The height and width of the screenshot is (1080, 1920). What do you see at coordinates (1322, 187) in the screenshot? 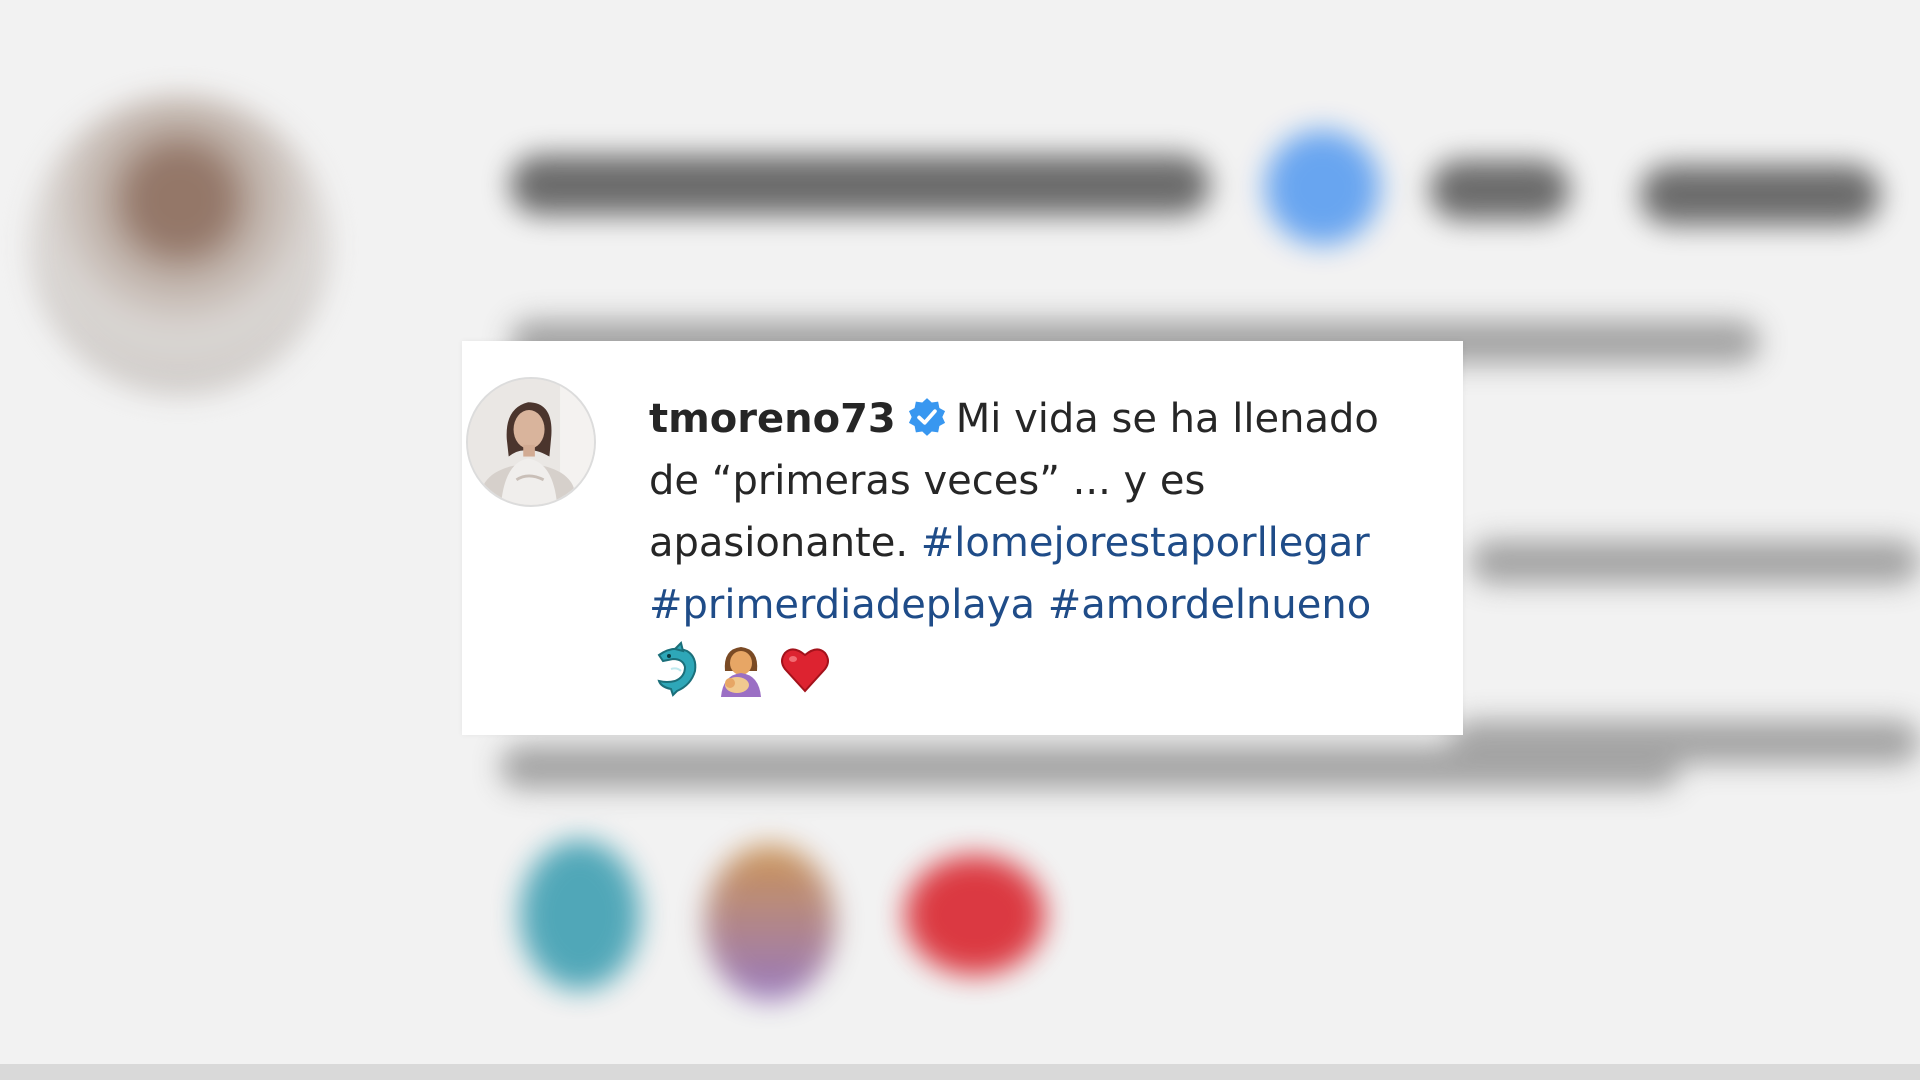
I see `blurred-verified-badge` at bounding box center [1322, 187].